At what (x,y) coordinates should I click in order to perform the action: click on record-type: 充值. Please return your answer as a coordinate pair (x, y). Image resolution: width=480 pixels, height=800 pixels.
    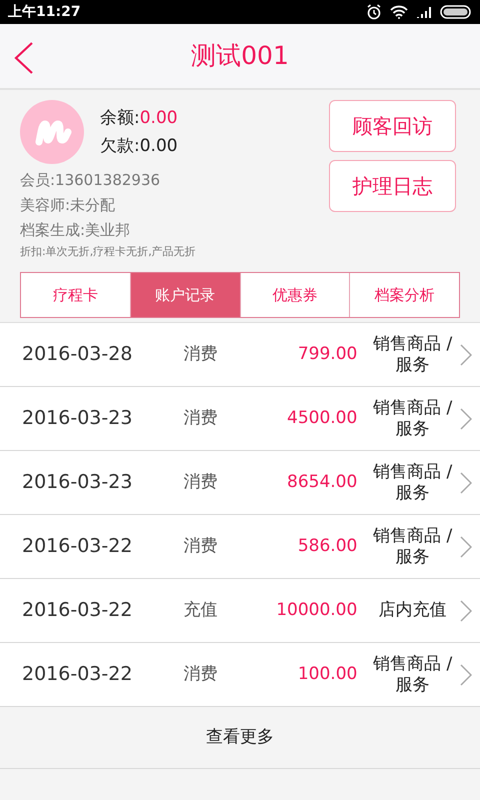
    Looking at the image, I should click on (200, 610).